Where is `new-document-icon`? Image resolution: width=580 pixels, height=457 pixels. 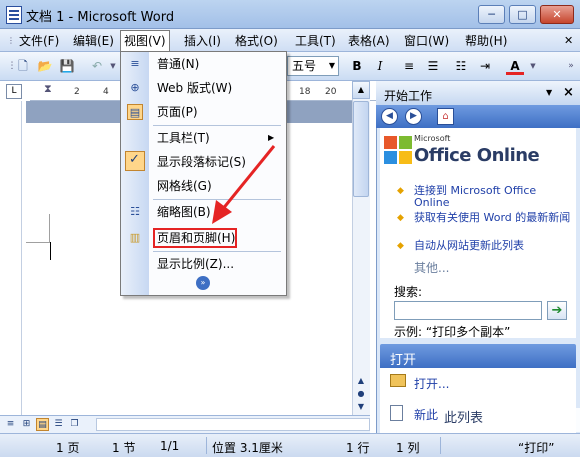
new-document-icon is located at coordinates (396, 413).